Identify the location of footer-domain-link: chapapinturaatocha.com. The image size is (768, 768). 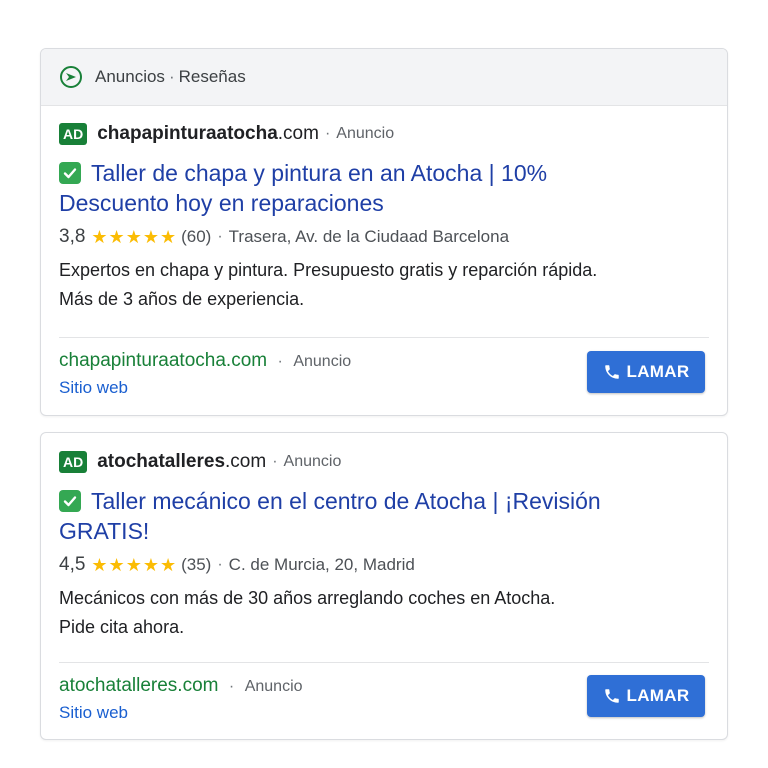
(163, 360).